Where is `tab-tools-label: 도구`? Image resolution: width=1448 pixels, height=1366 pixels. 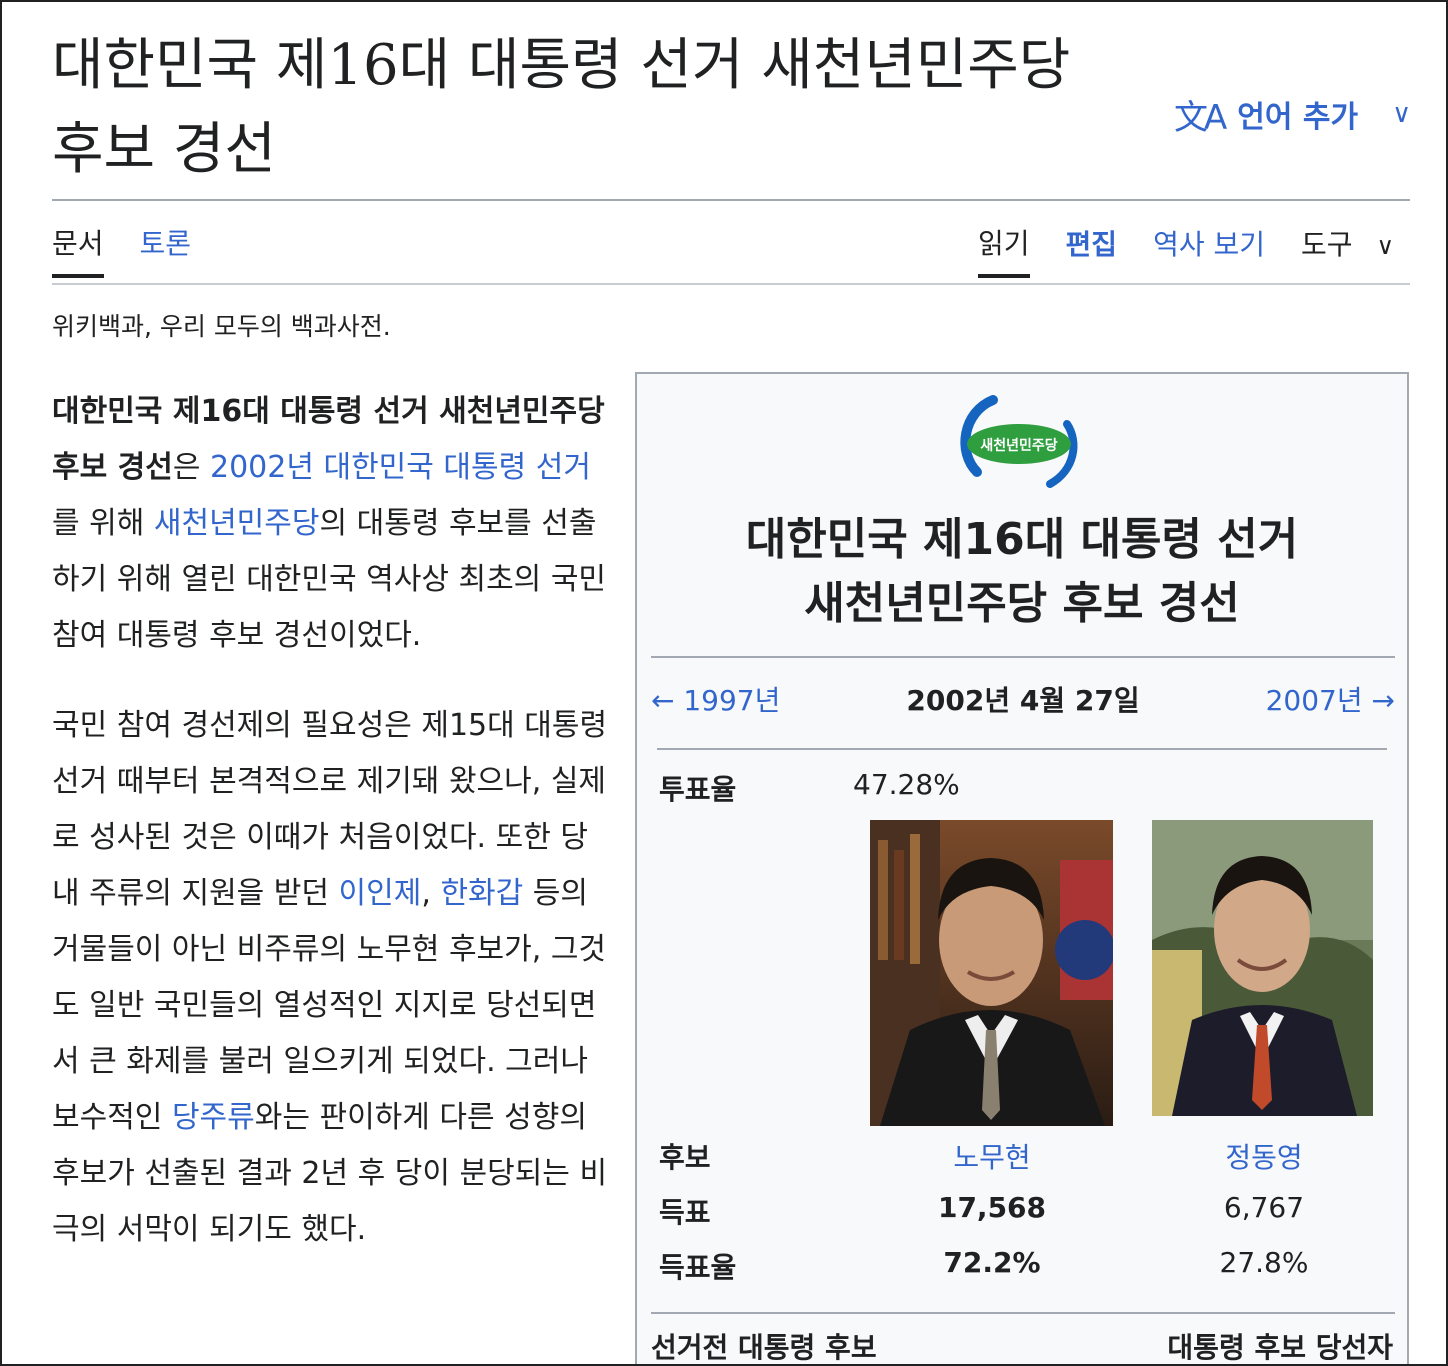
tab-tools-label: 도구 is located at coordinates (1327, 244).